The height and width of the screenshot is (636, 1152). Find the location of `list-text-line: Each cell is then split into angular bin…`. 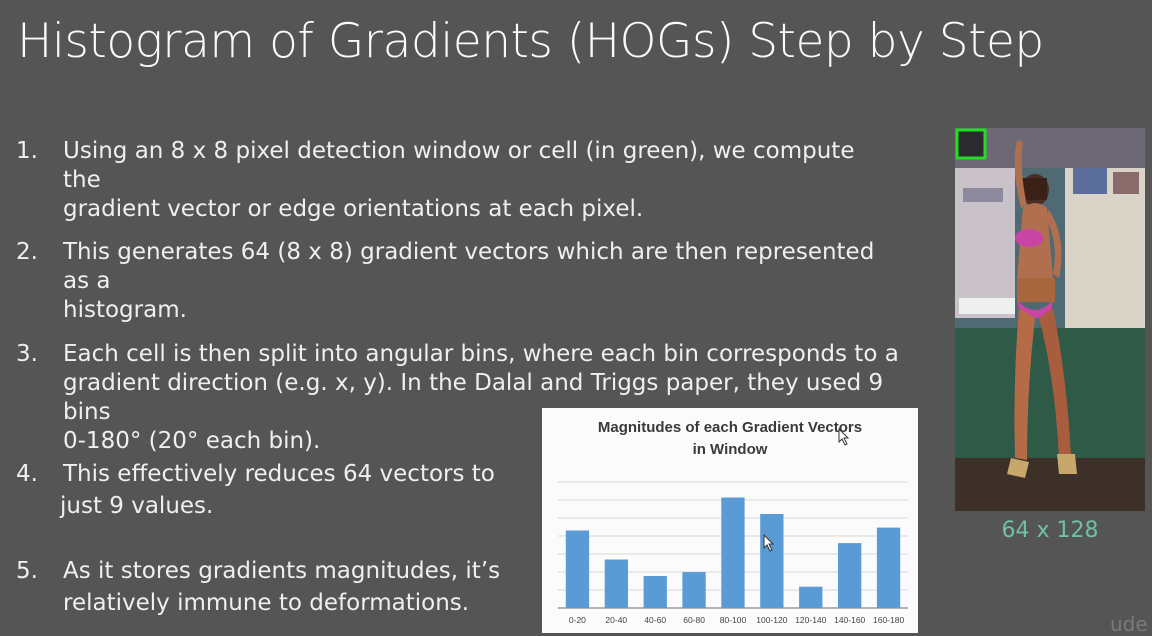

list-text-line: Each cell is then split into angular bin… is located at coordinates (481, 354).